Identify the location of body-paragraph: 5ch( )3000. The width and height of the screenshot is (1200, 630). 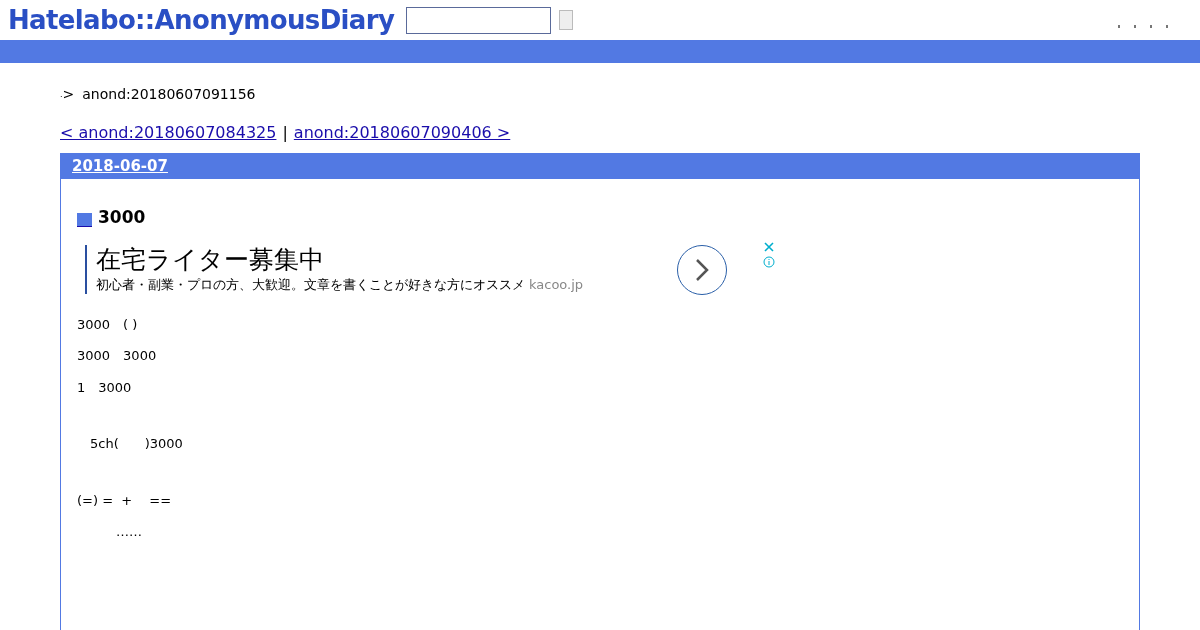
(136, 444).